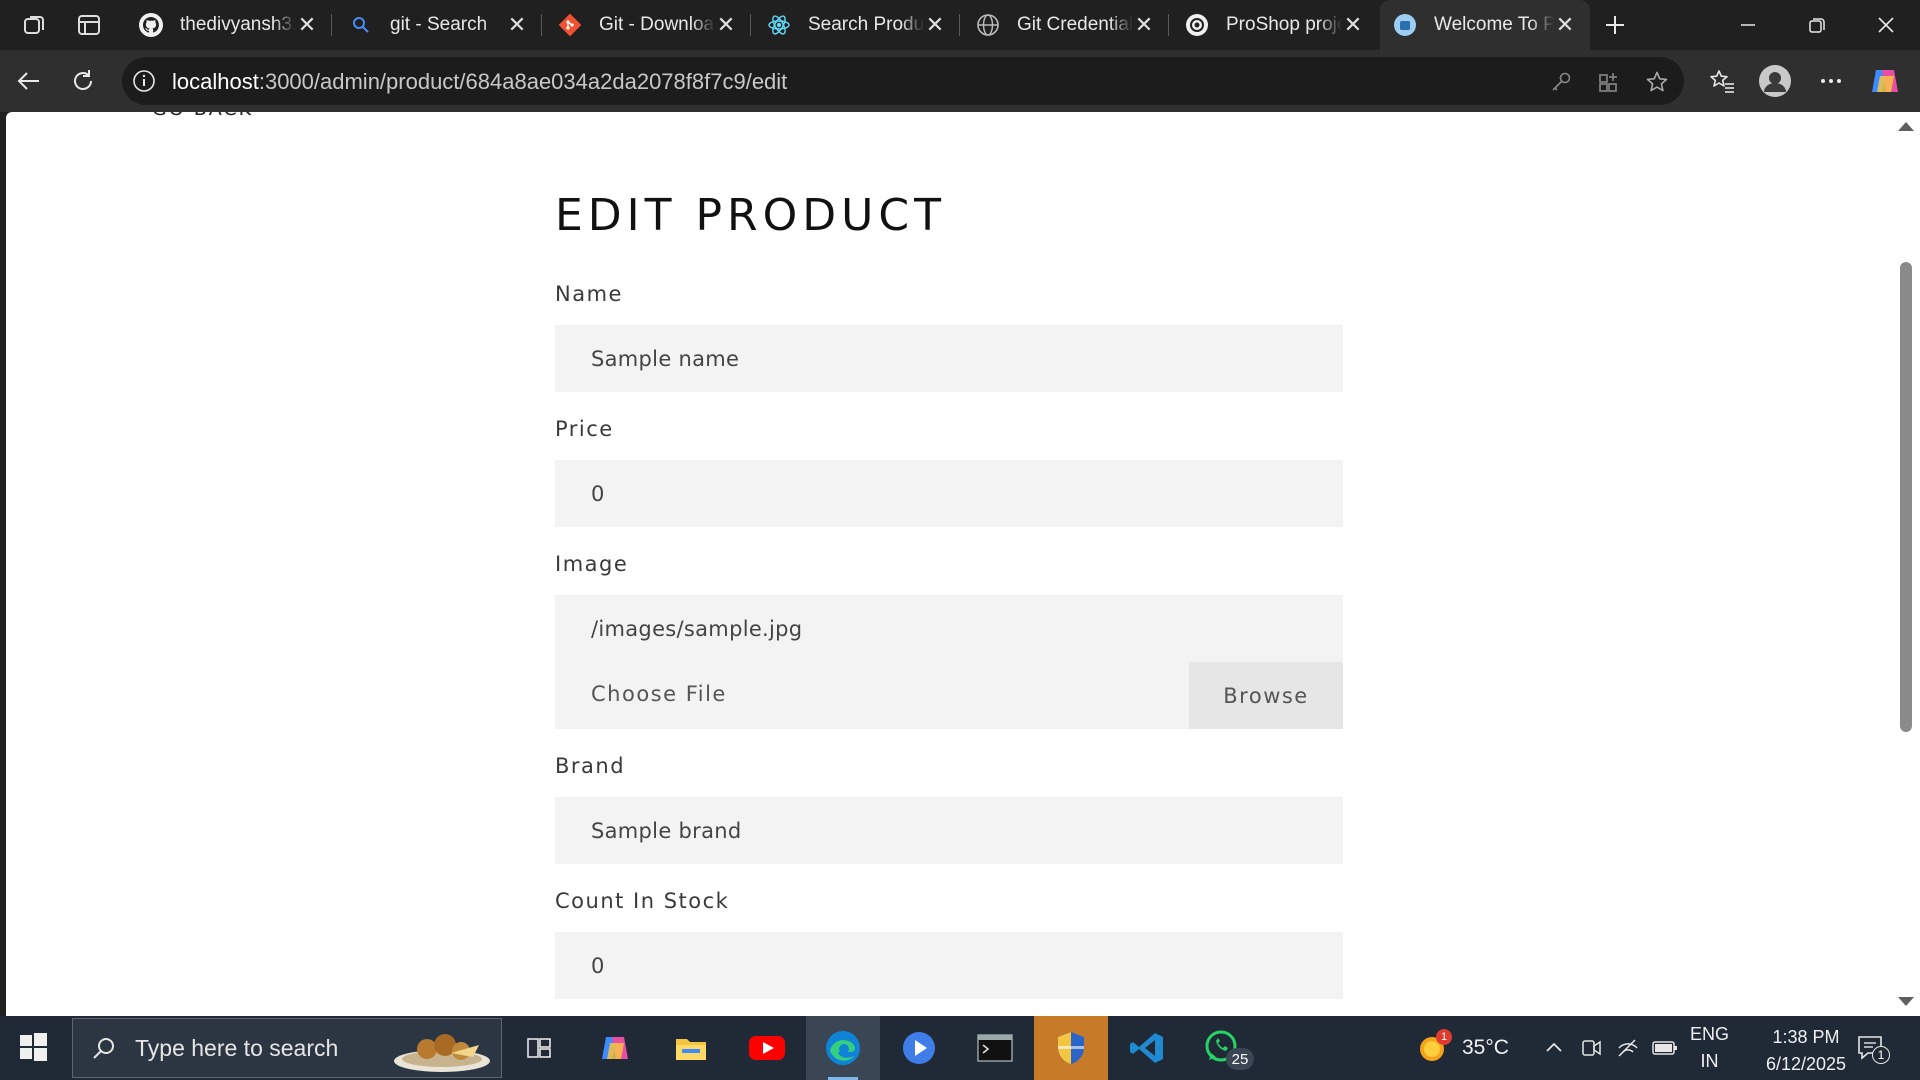  I want to click on copilot-icon, so click(1885, 81).